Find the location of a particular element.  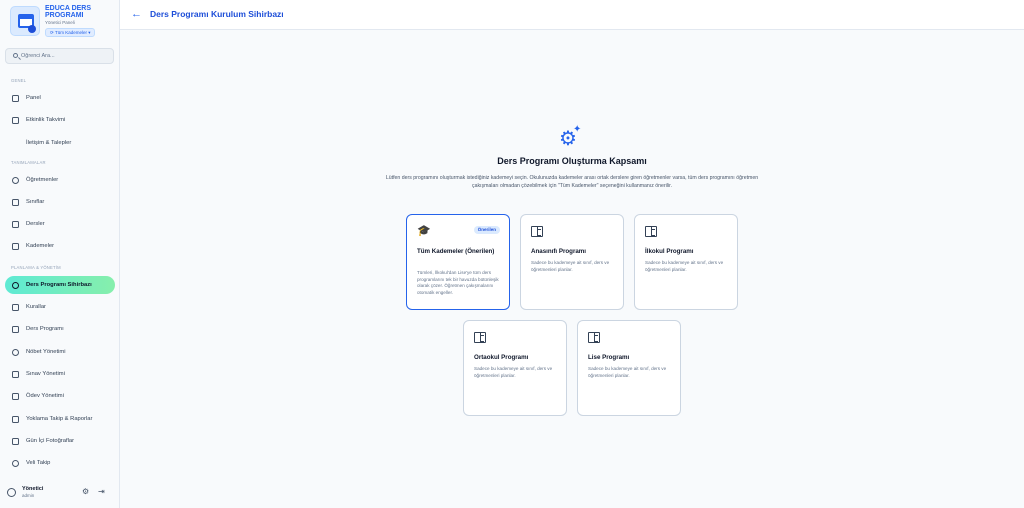

section-label-planning: PLANLAMA & YÖNETİM is located at coordinates (36, 267).